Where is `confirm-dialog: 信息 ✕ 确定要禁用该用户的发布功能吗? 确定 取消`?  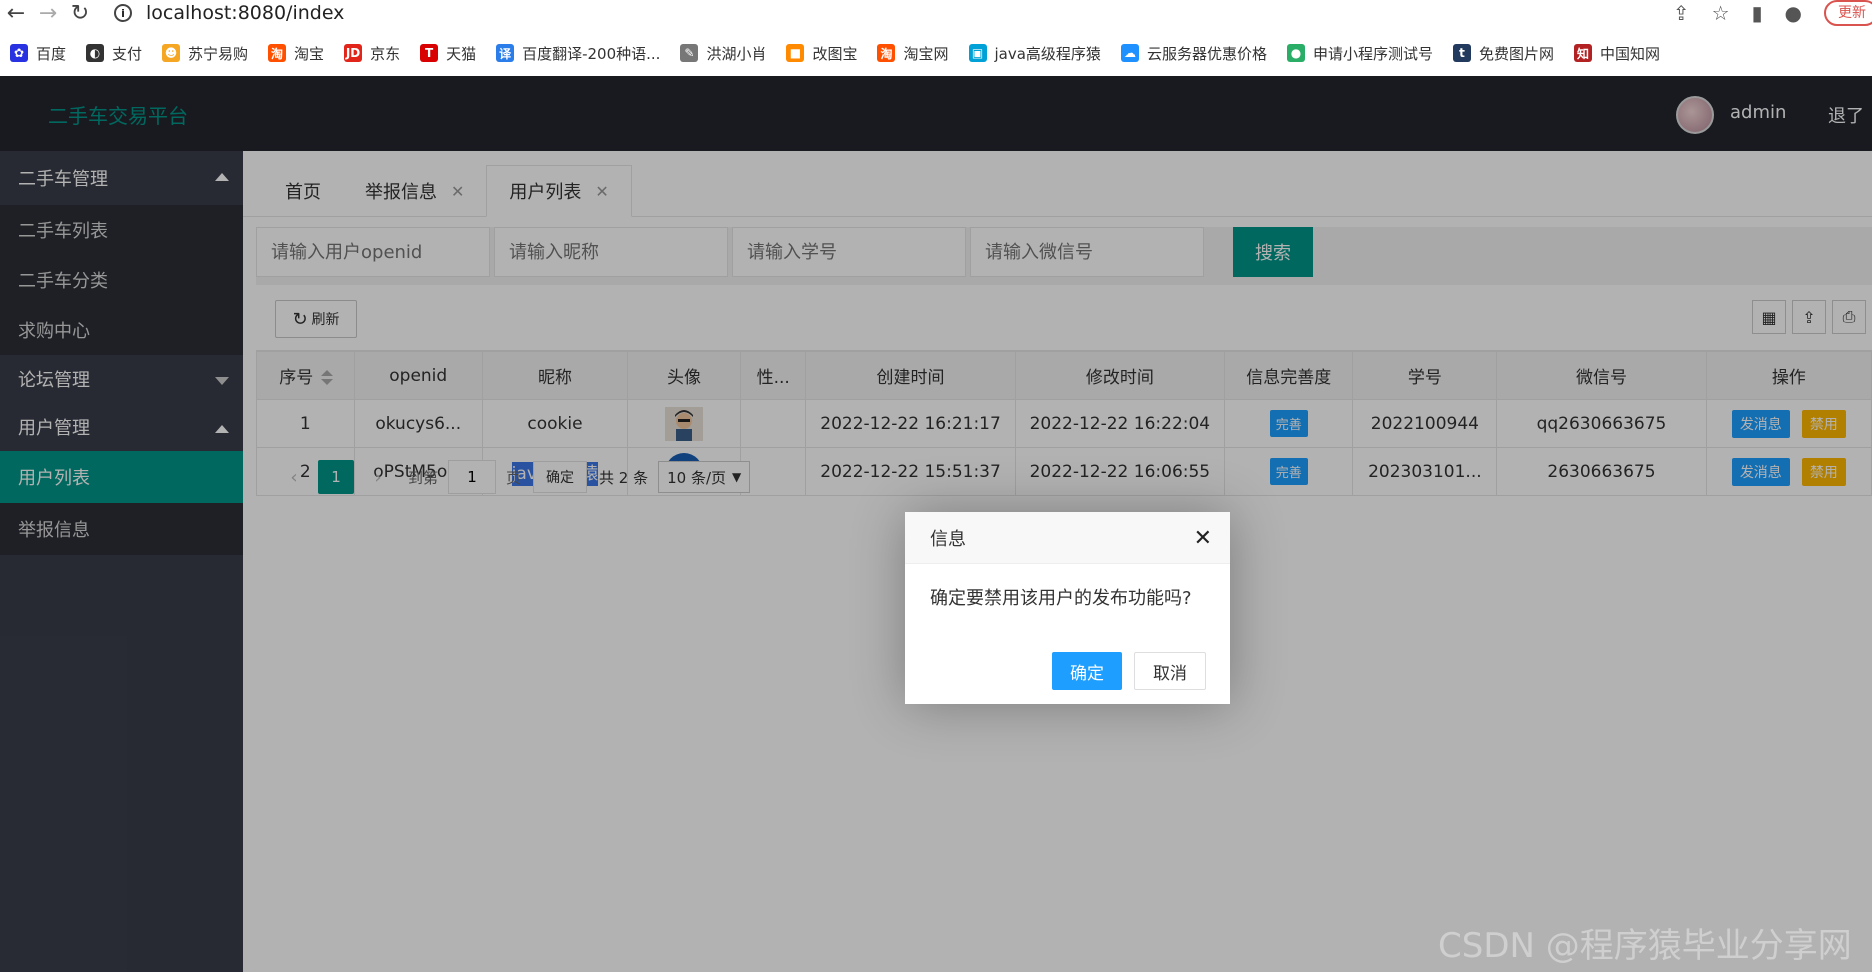
confirm-dialog: 信息 ✕ 确定要禁用该用户的发布功能吗? 确定 取消 is located at coordinates (1067, 608).